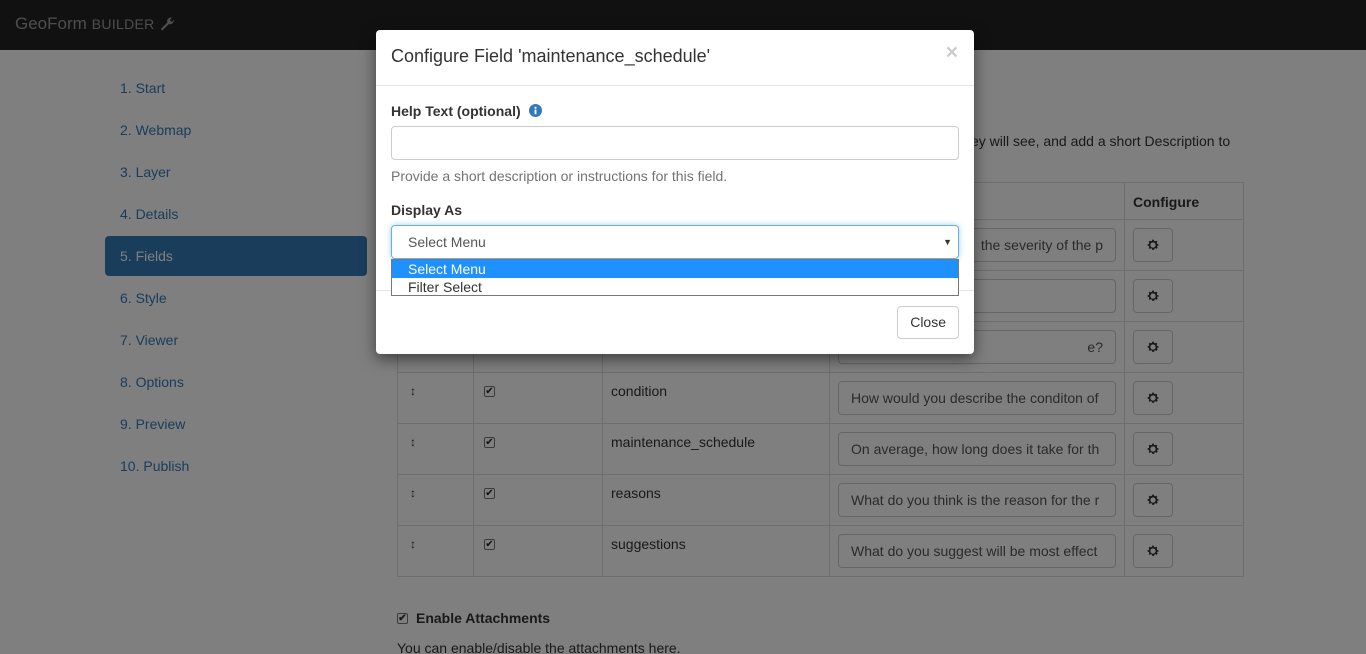 This screenshot has width=1366, height=654. I want to click on modal-title: Configure Field 'maintenance_schedule', so click(551, 56).